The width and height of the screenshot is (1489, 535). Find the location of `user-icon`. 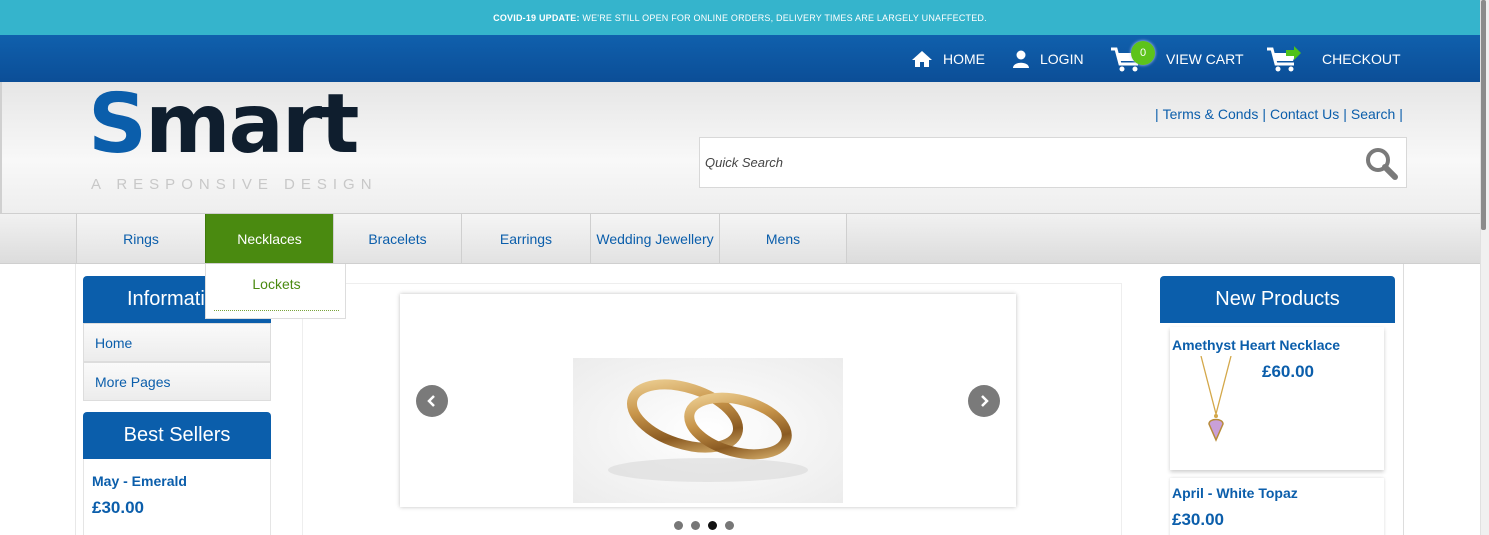

user-icon is located at coordinates (1021, 59).